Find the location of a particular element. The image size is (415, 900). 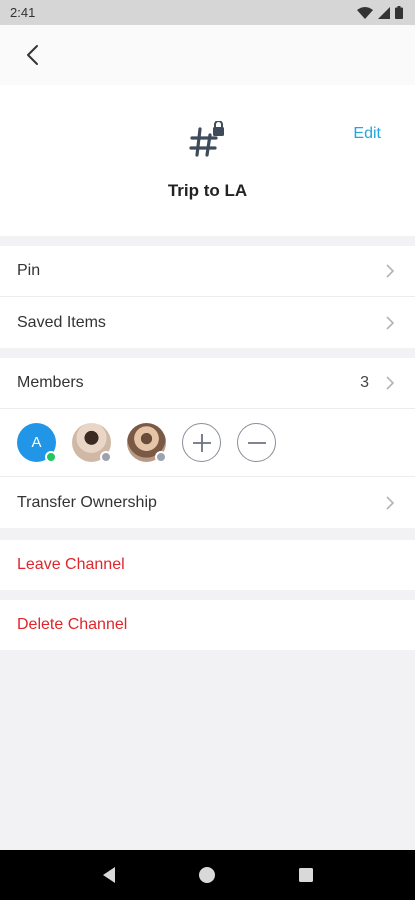

add-member-button is located at coordinates (201, 442).